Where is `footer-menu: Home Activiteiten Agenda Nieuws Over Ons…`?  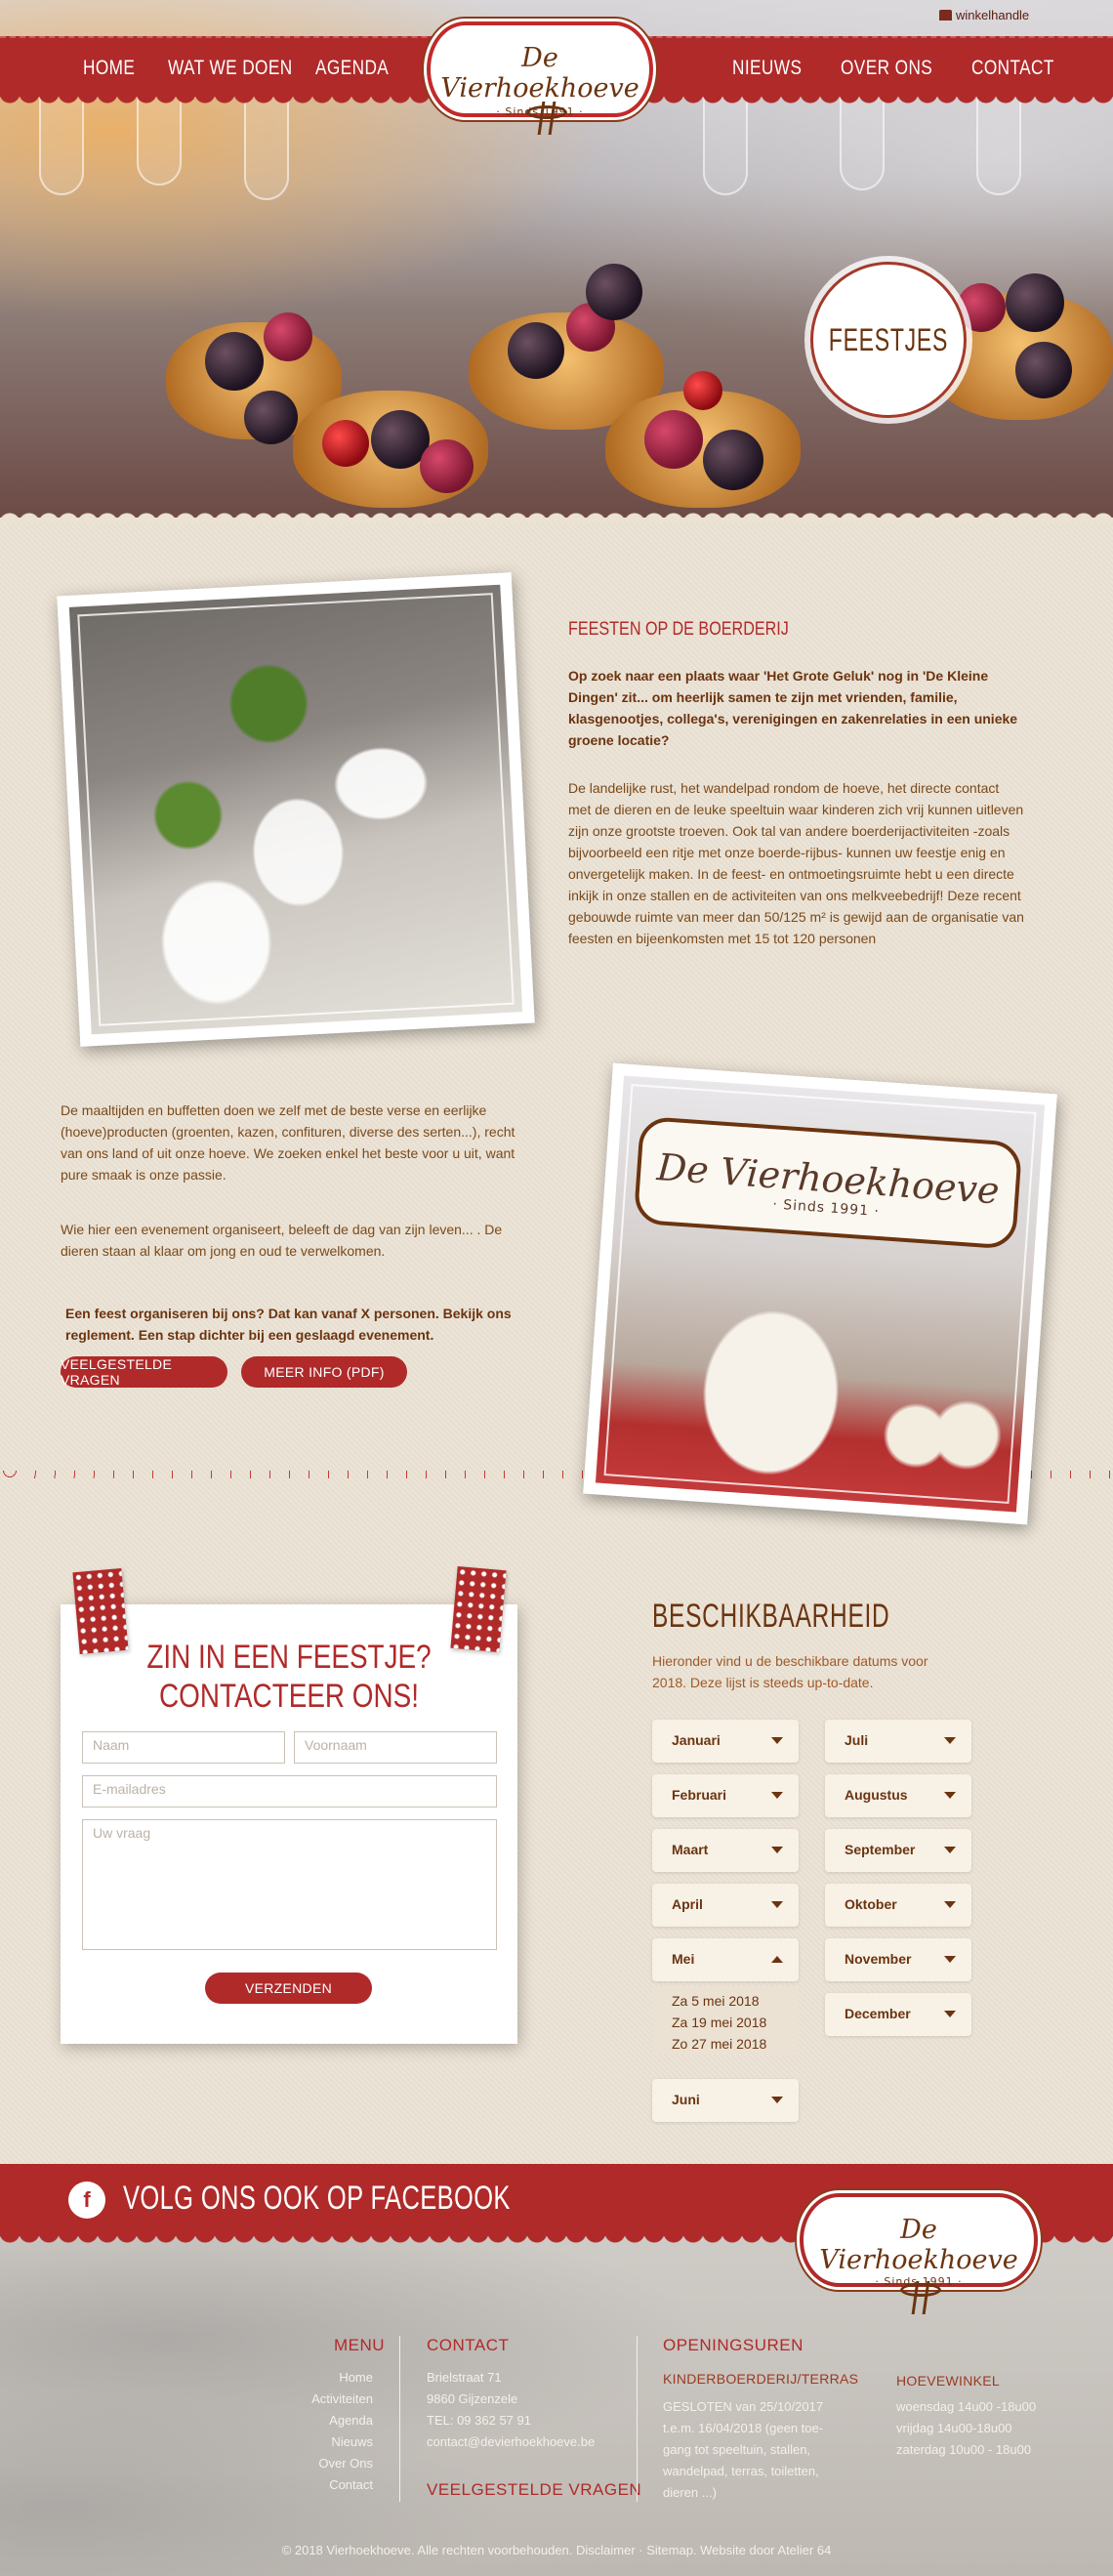
footer-menu: Home Activiteiten Agenda Nieuws Over Ons… is located at coordinates (324, 2431).